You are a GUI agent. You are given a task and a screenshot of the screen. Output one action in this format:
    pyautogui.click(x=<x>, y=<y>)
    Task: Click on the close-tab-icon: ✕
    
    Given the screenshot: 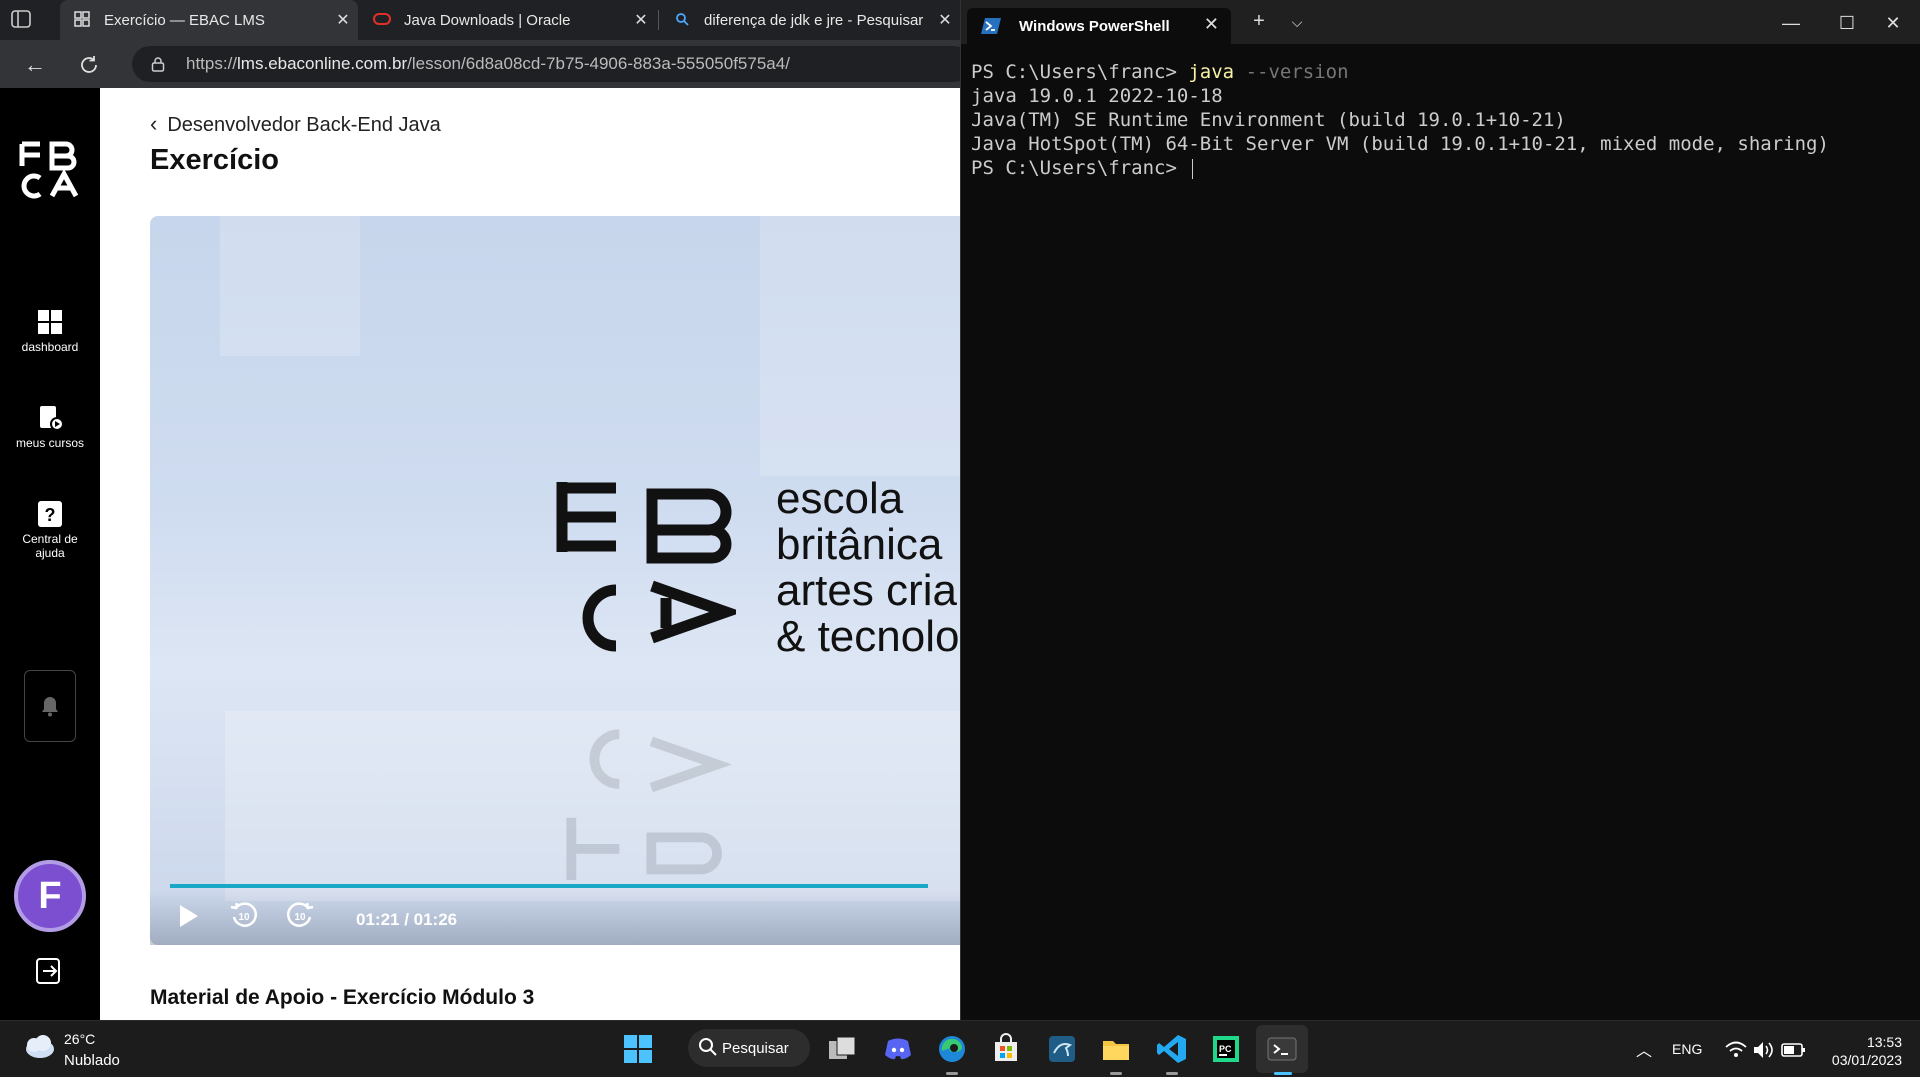 What is the action you would take?
    pyautogui.click(x=1211, y=24)
    